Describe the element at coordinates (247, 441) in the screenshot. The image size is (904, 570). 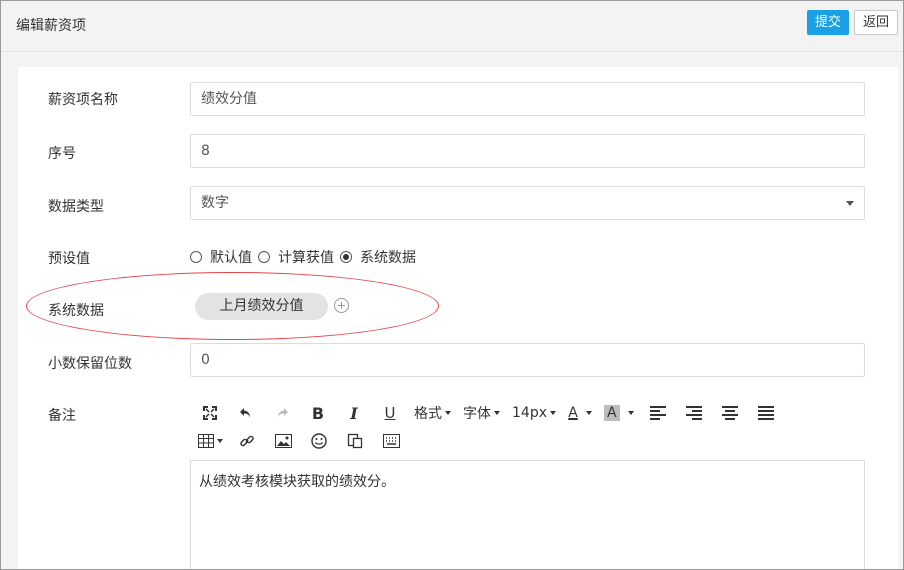
I see `link-icon` at that location.